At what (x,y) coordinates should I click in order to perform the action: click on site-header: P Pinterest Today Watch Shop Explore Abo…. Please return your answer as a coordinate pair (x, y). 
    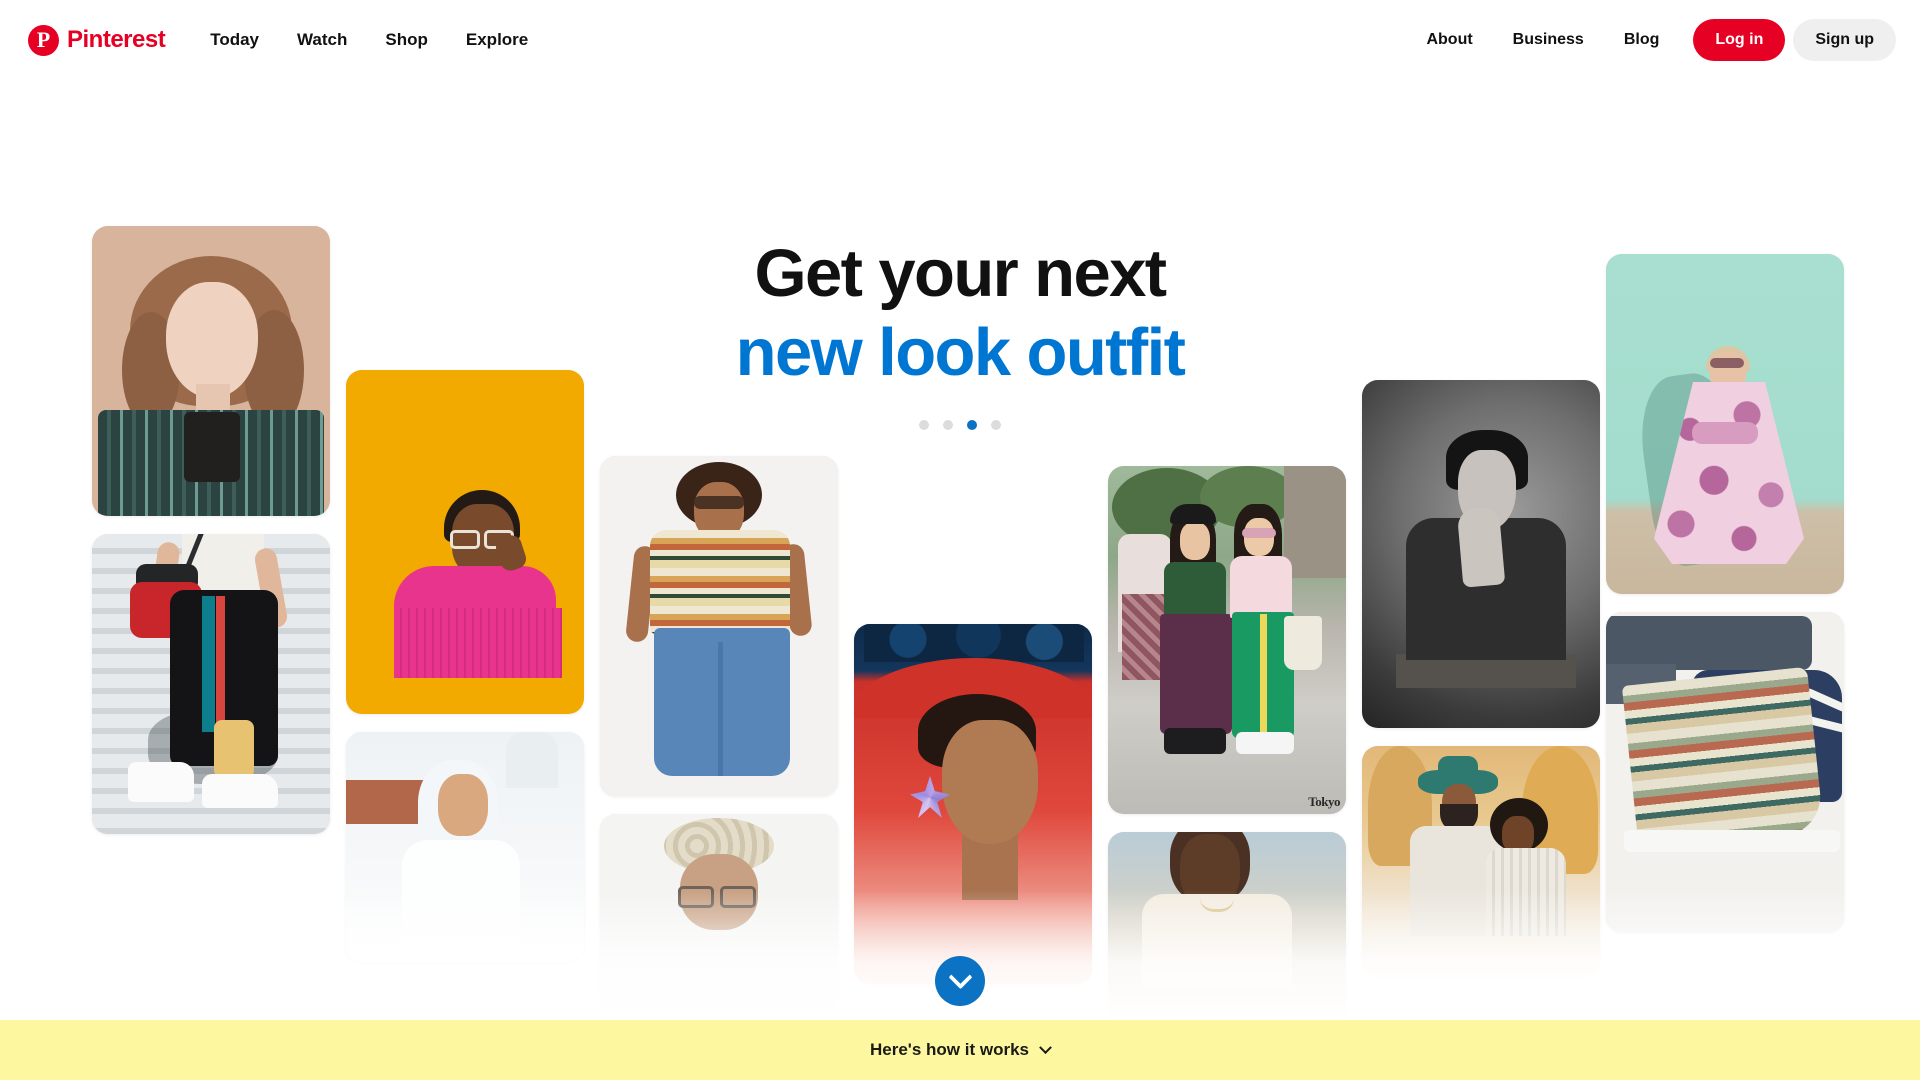
    Looking at the image, I should click on (960, 40).